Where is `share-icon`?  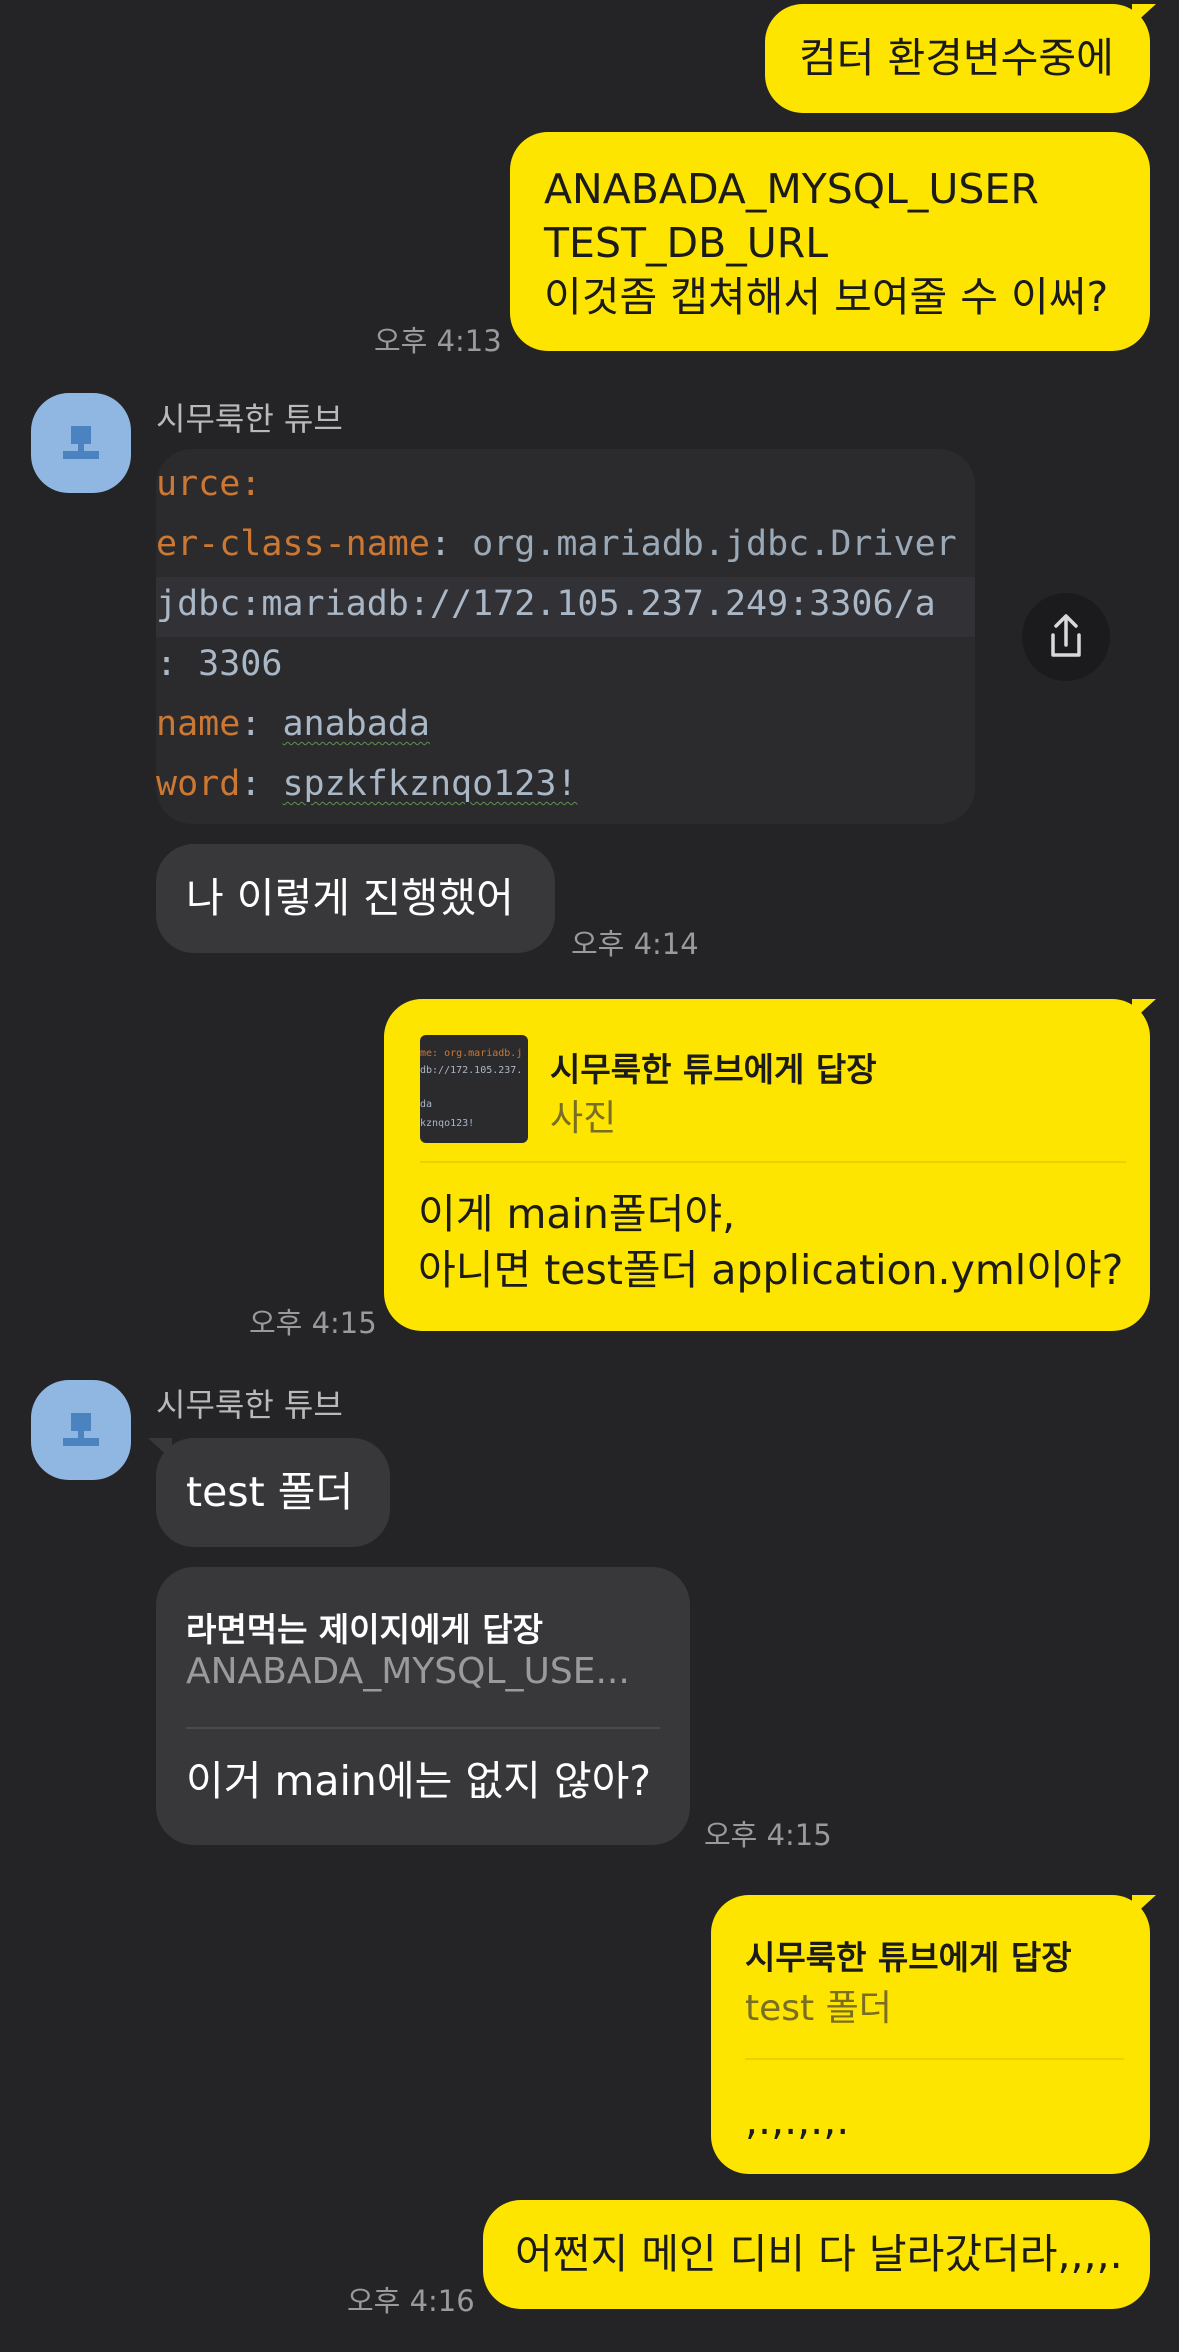
share-icon is located at coordinates (1066, 635).